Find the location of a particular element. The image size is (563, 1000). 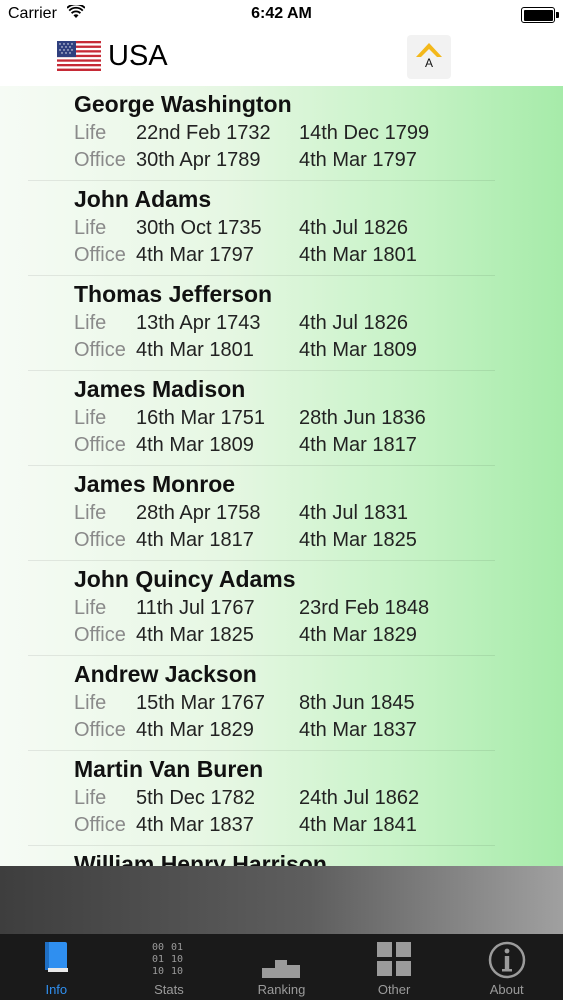

office-end-date: 4th Mar 1817 is located at coordinates (358, 445).